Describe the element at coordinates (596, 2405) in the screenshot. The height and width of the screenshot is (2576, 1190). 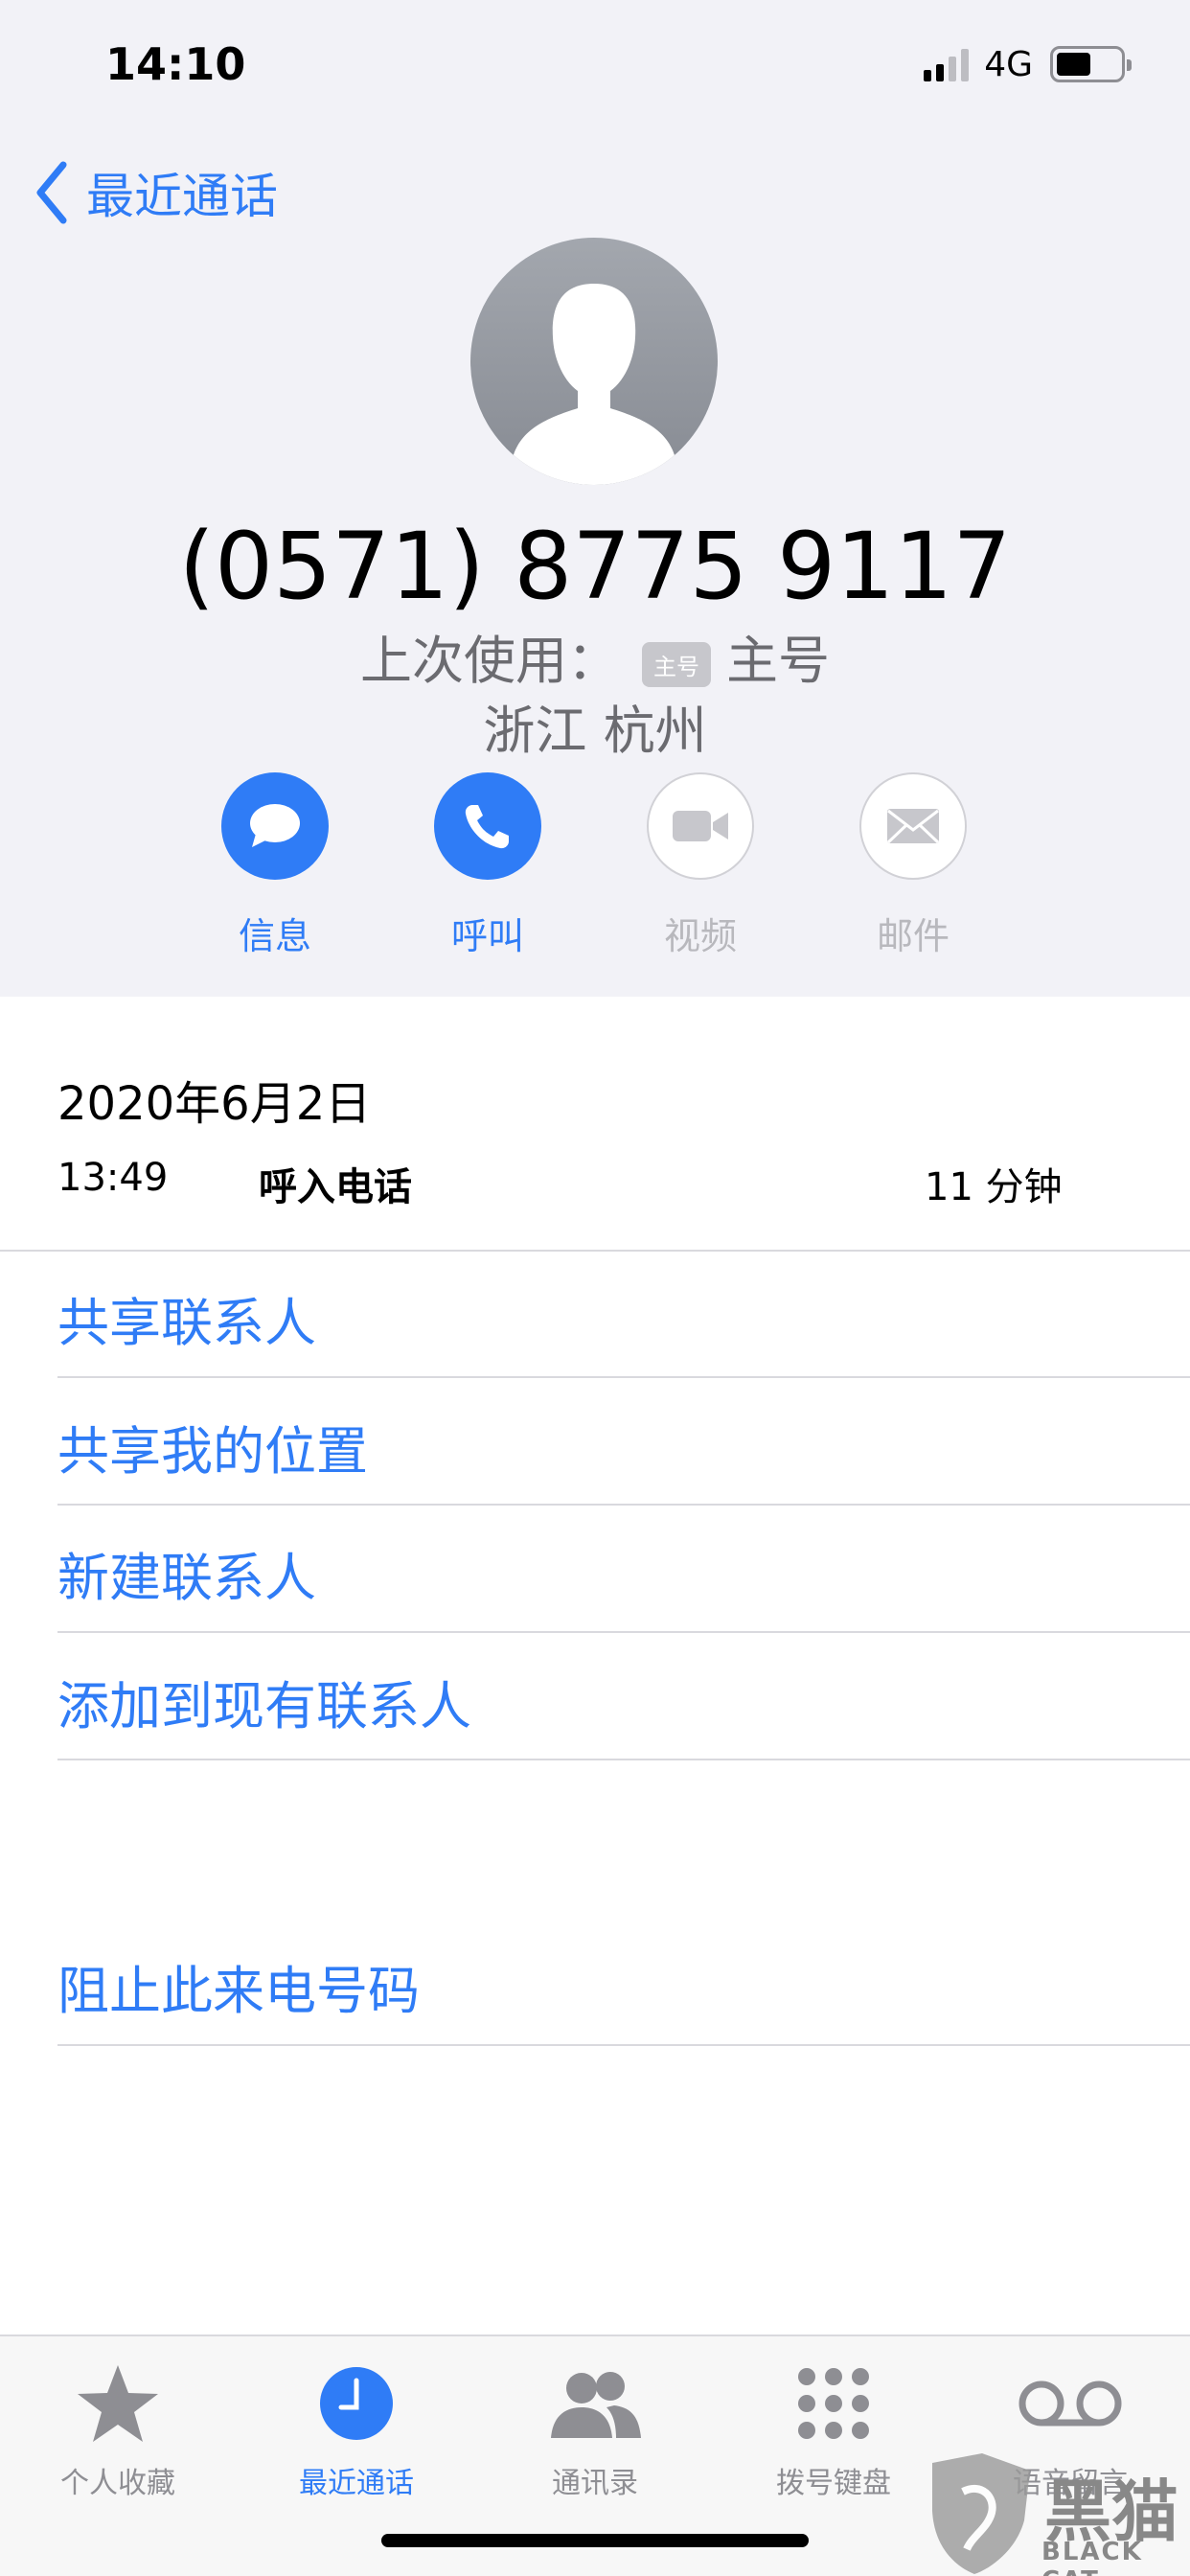
I see `contacts-icon` at that location.